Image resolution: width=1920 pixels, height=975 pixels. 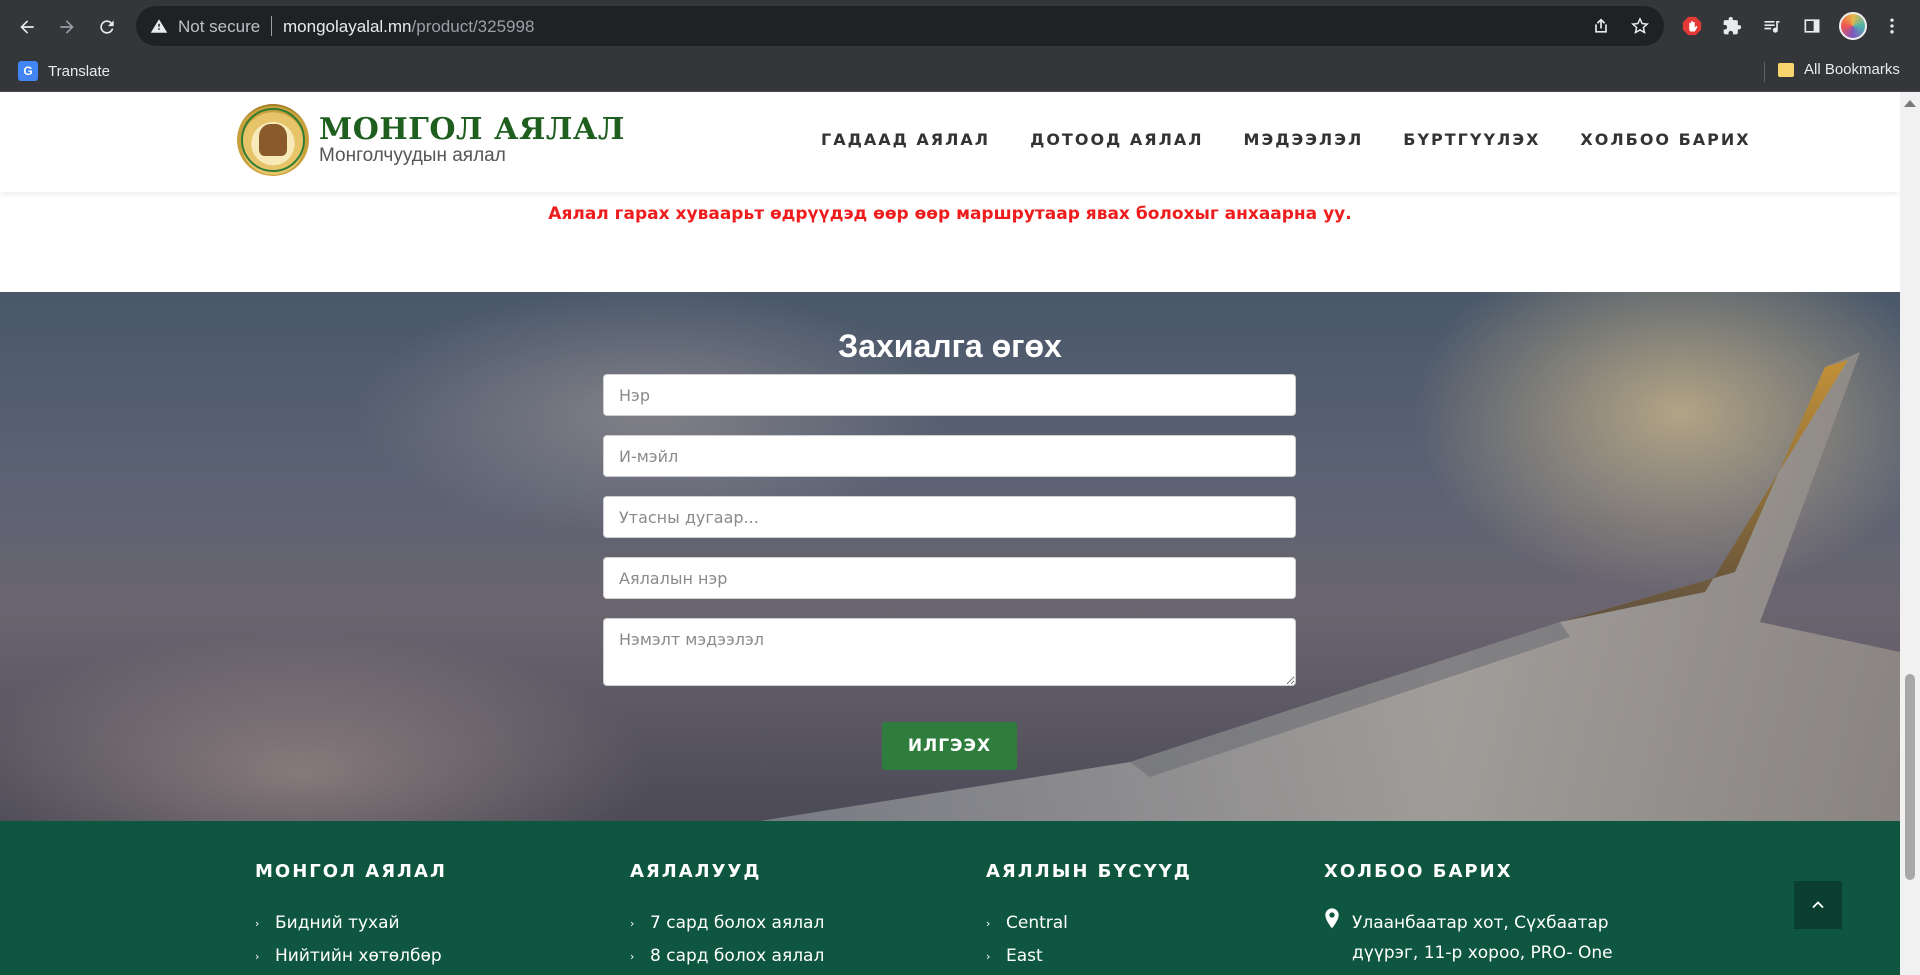 I want to click on footer-link: › 7 сард болох аялал, so click(x=727, y=923).